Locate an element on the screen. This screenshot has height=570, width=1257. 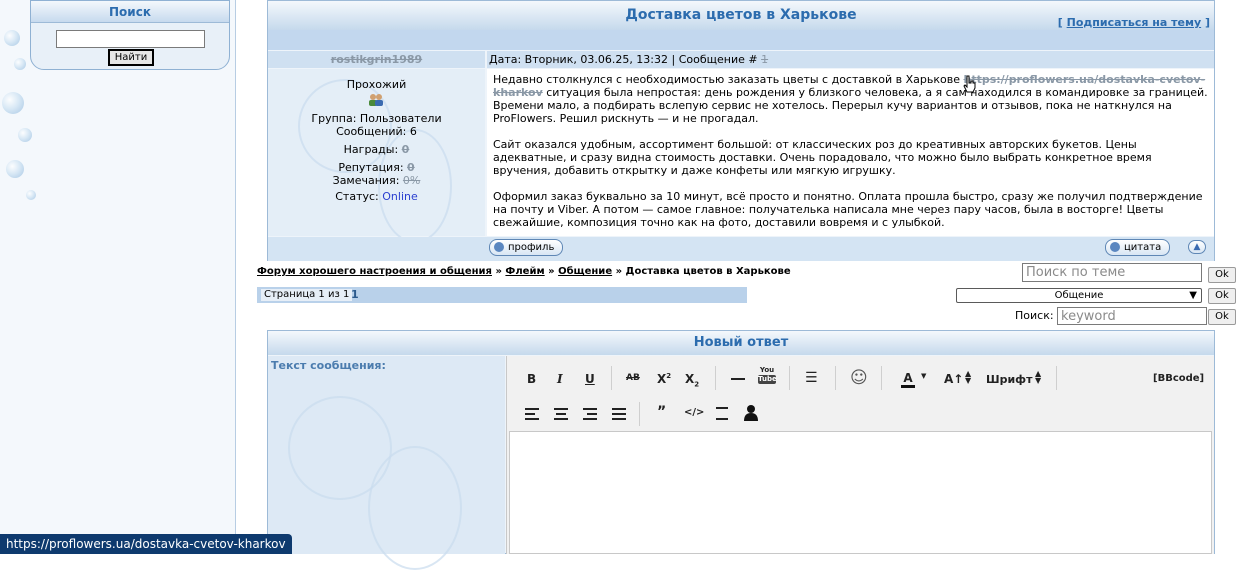
chevron-down-icon: ▼ is located at coordinates (1193, 295).